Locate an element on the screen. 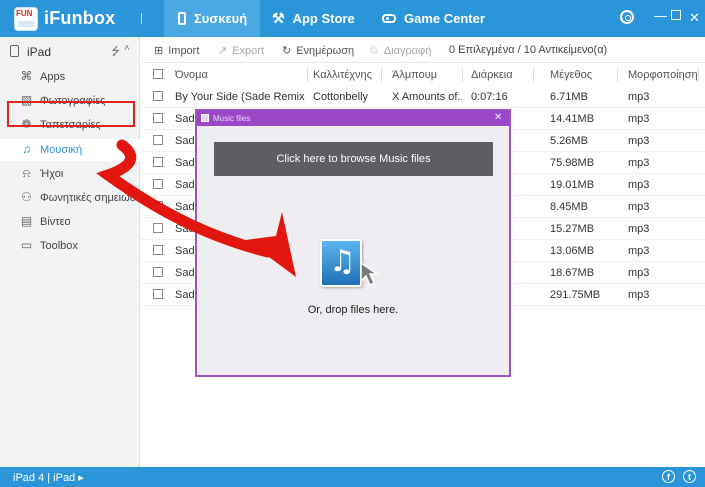 The image size is (705, 487). import-button: ⊞ Import is located at coordinates (177, 51).